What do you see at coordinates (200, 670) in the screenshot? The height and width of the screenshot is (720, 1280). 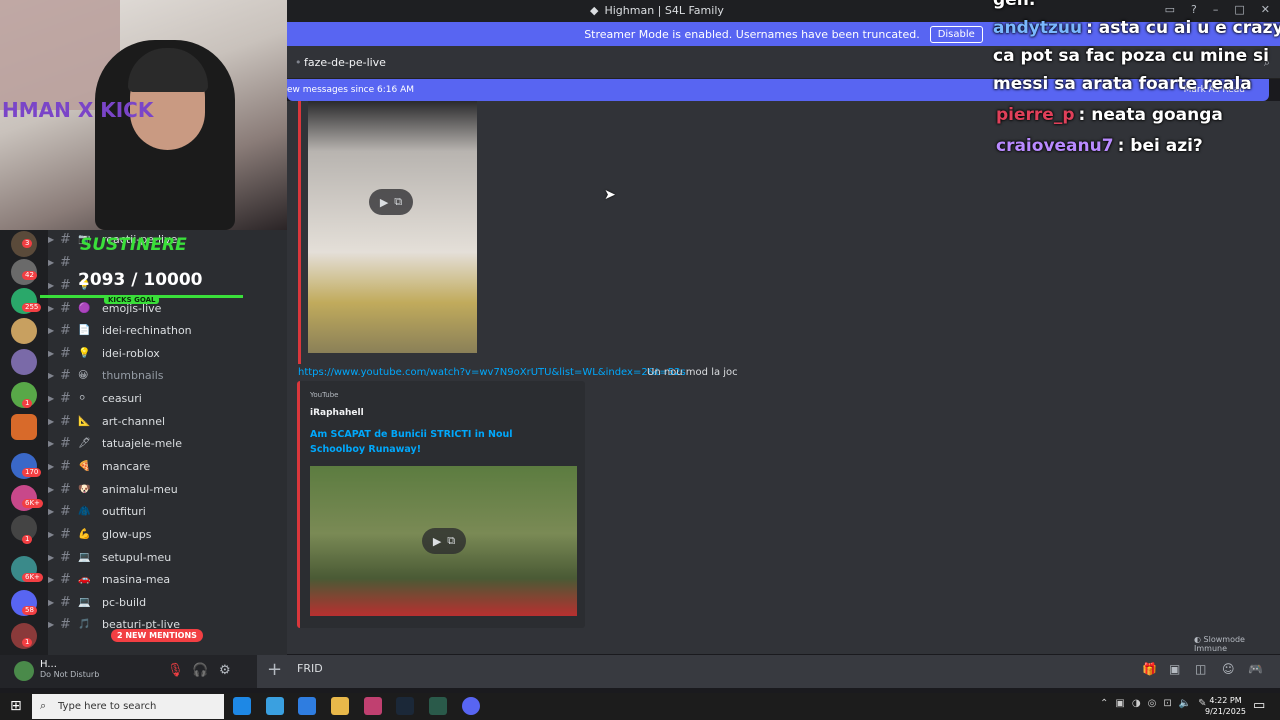 I see `deafen-icon: 🎧` at bounding box center [200, 670].